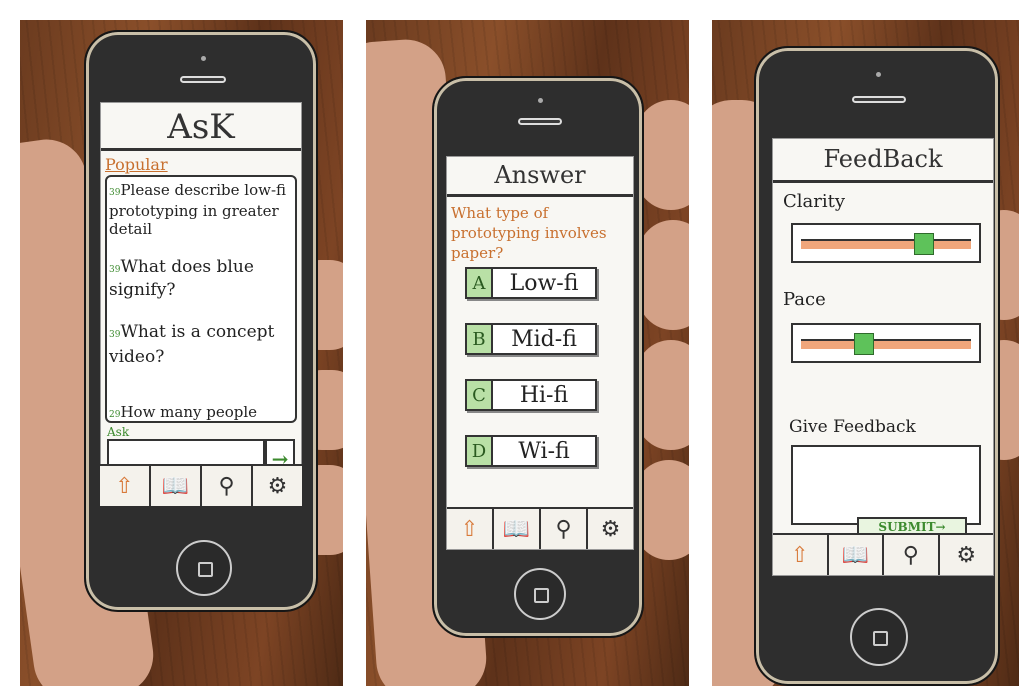 Image resolution: width=1019 pixels, height=686 pixels. I want to click on option-a: A Low-fi, so click(531, 283).